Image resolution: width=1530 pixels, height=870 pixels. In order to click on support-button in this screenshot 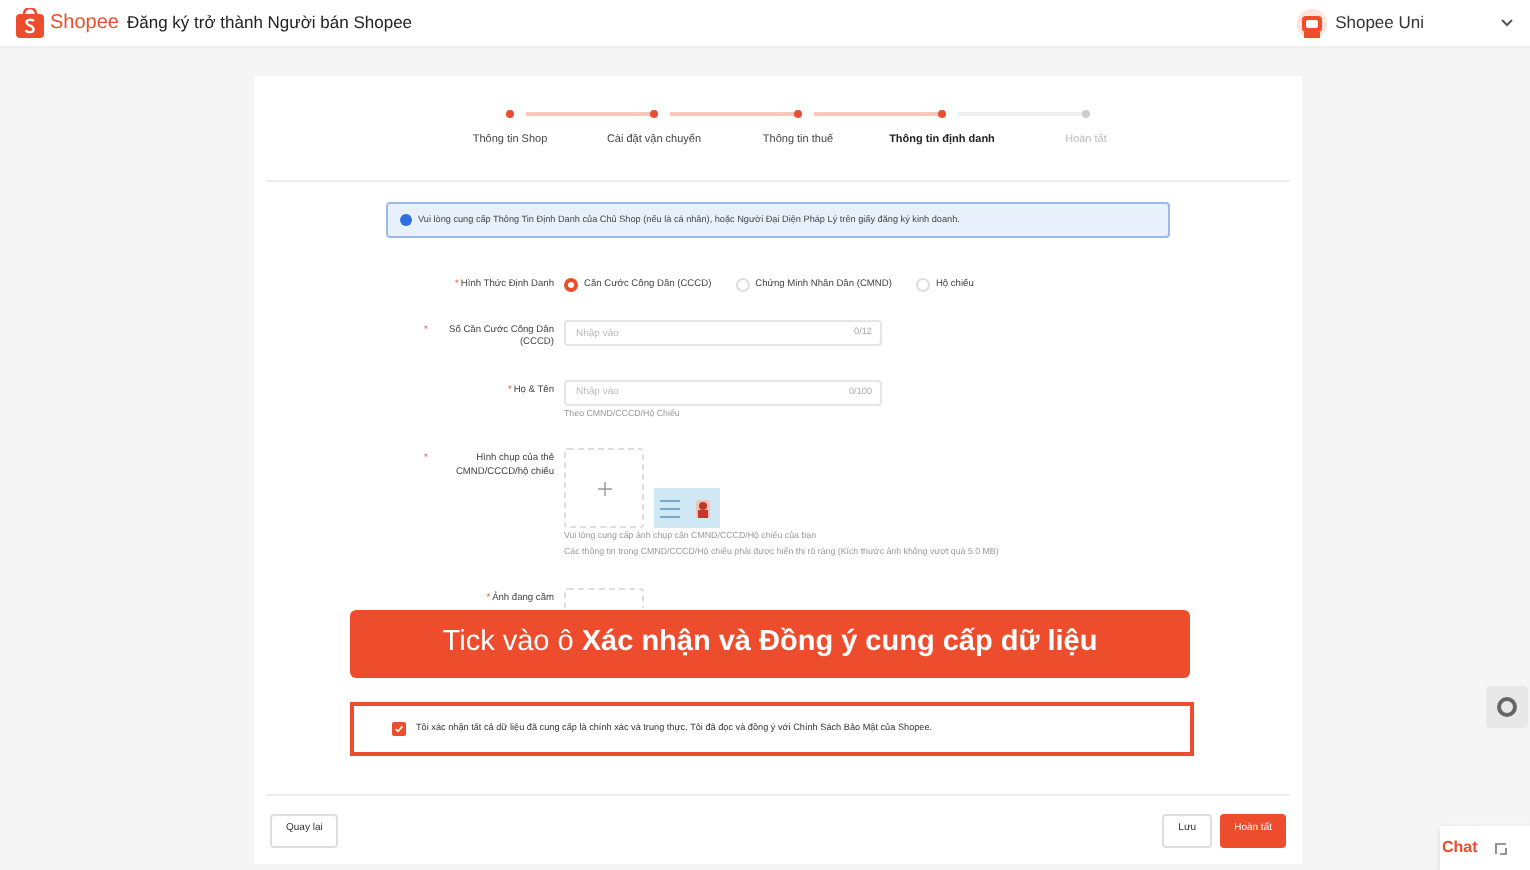, I will do `click(1507, 707)`.